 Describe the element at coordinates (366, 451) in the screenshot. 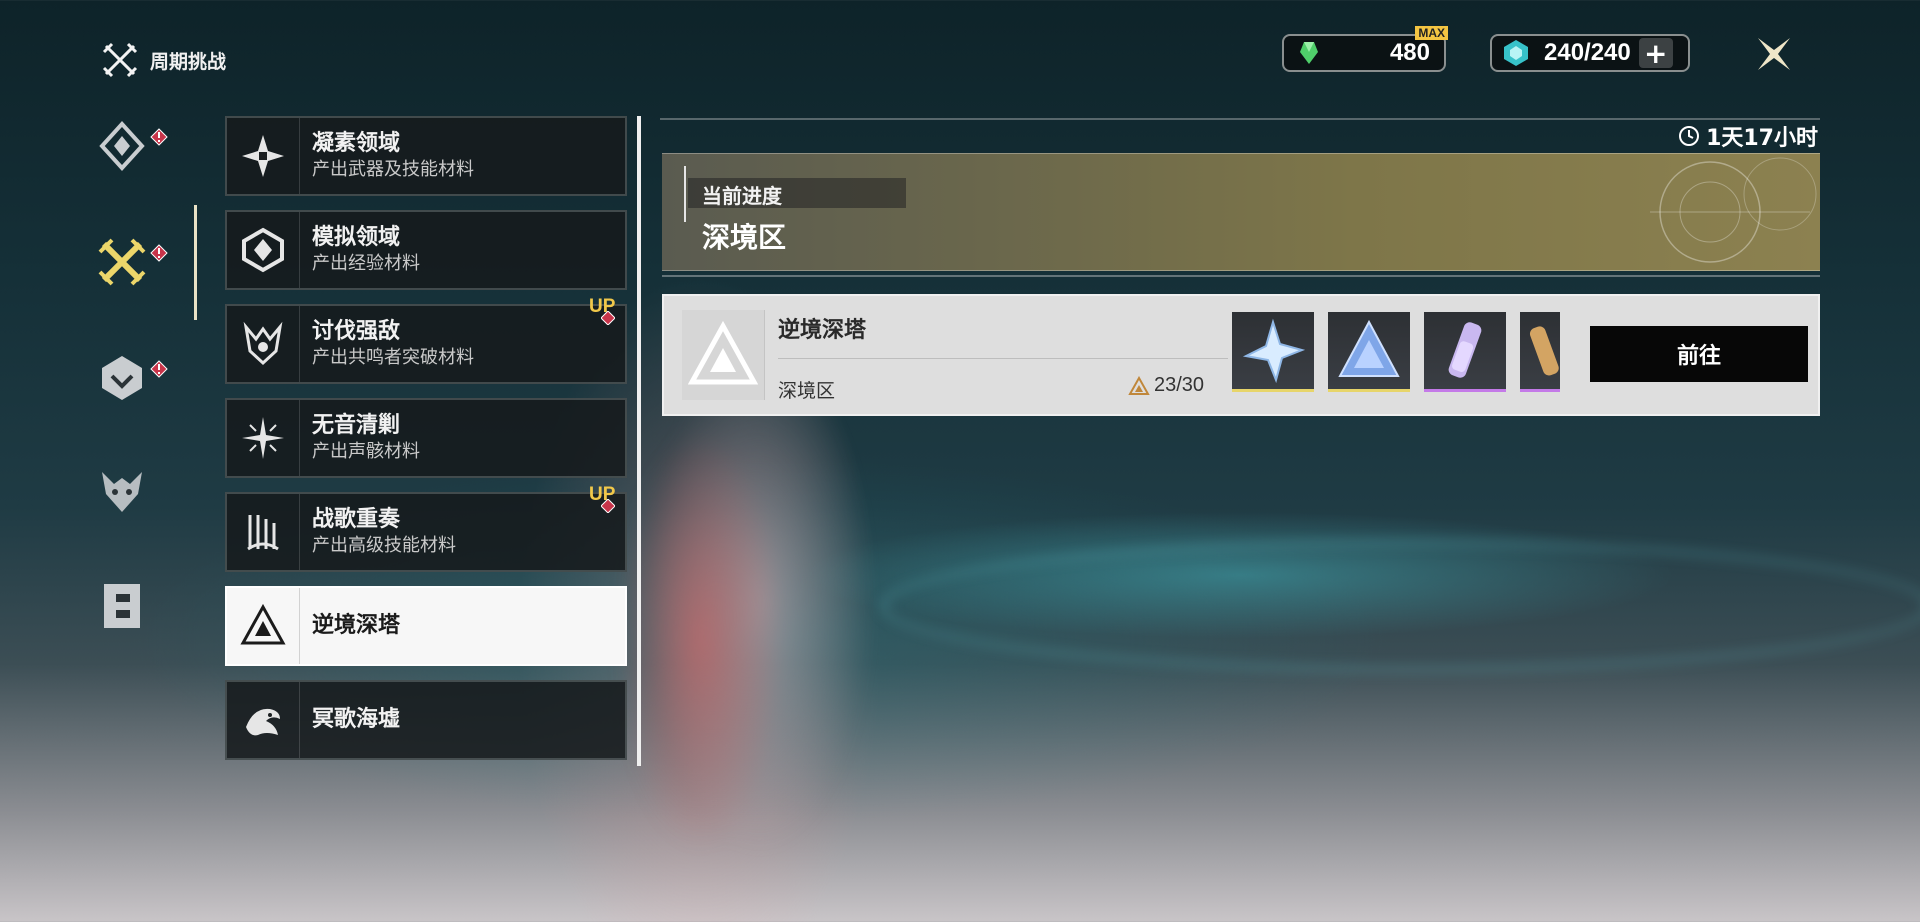

I see `list-item-desc: 产出声骸材料` at that location.